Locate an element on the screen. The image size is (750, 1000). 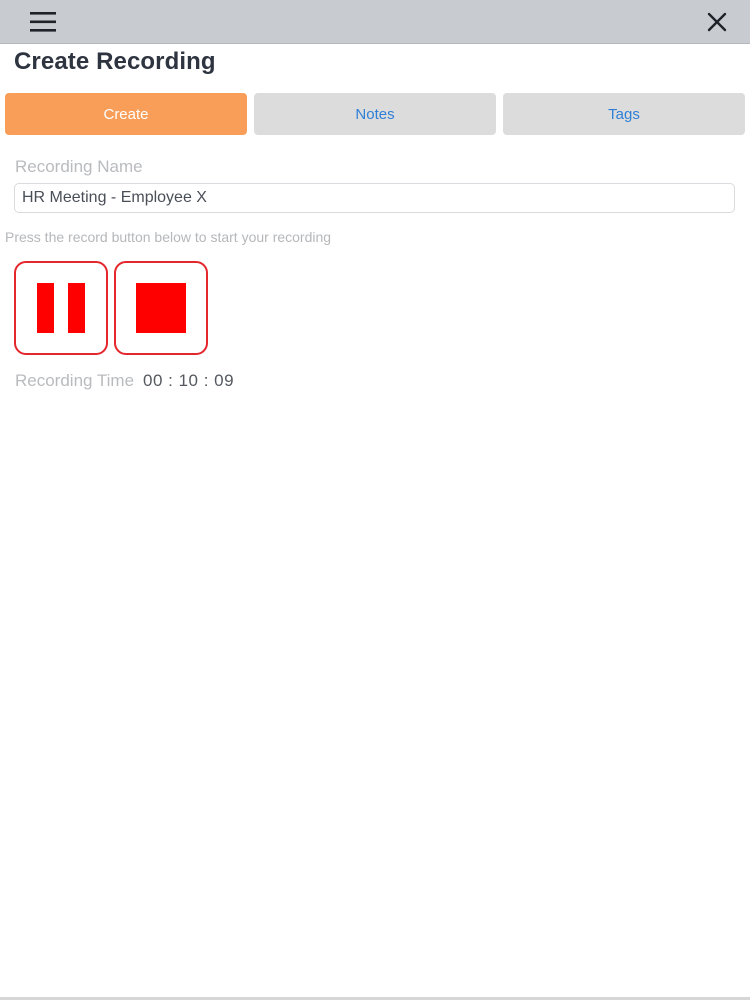
pause-icon-bar-right is located at coordinates (76, 308).